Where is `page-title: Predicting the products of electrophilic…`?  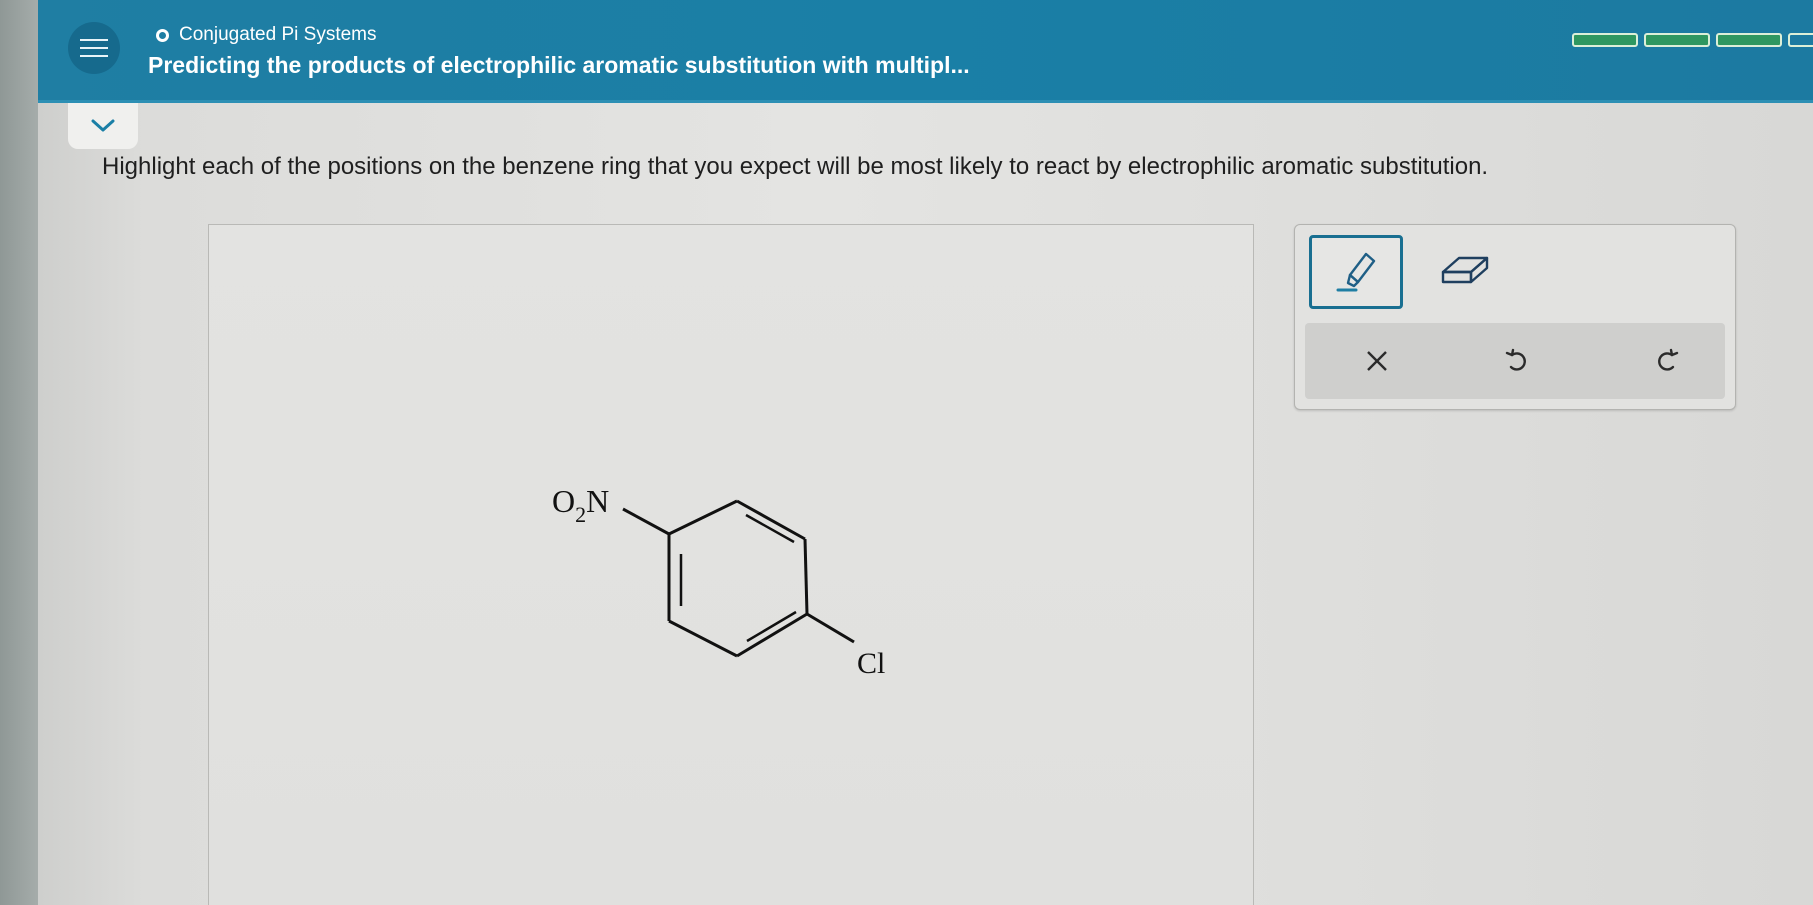 page-title: Predicting the products of electrophilic… is located at coordinates (559, 65).